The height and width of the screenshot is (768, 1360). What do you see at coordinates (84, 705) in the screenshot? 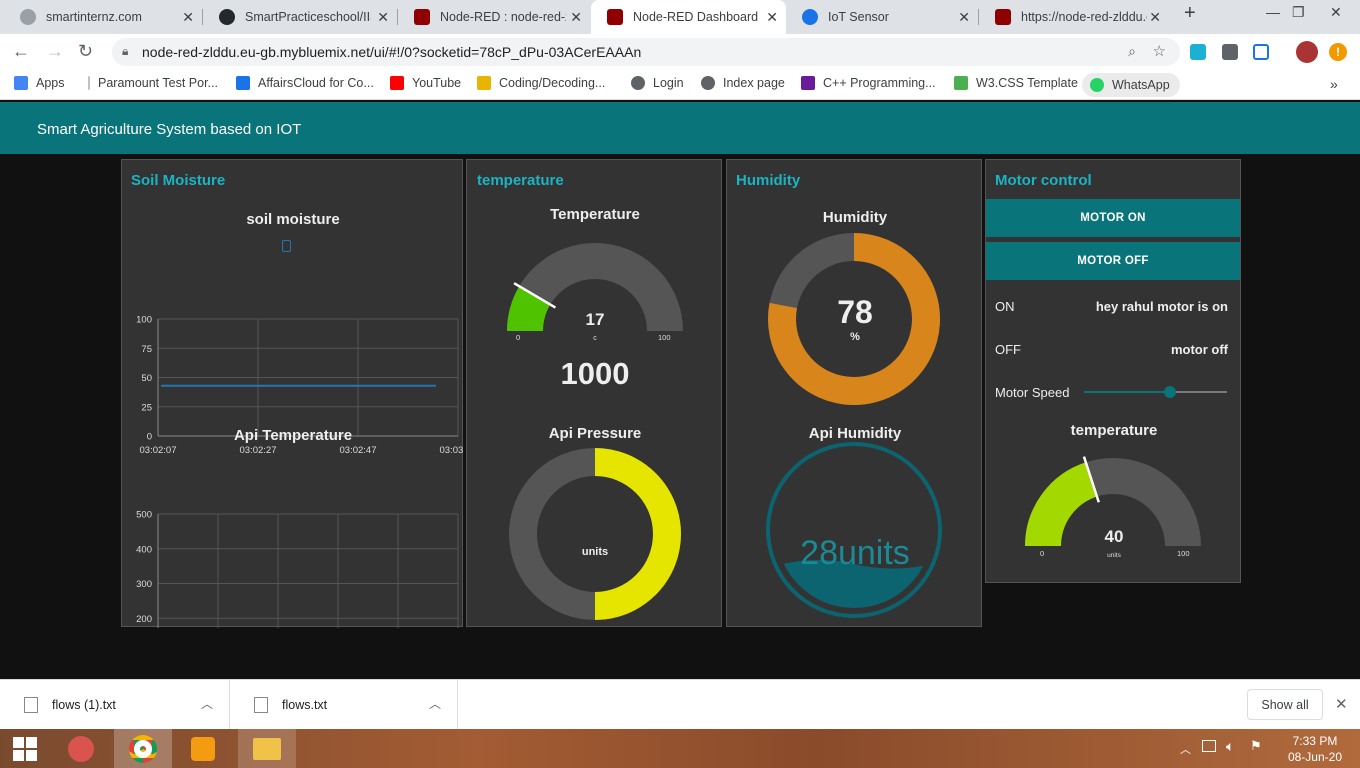
I see `download-filename: flows (1).txt` at bounding box center [84, 705].